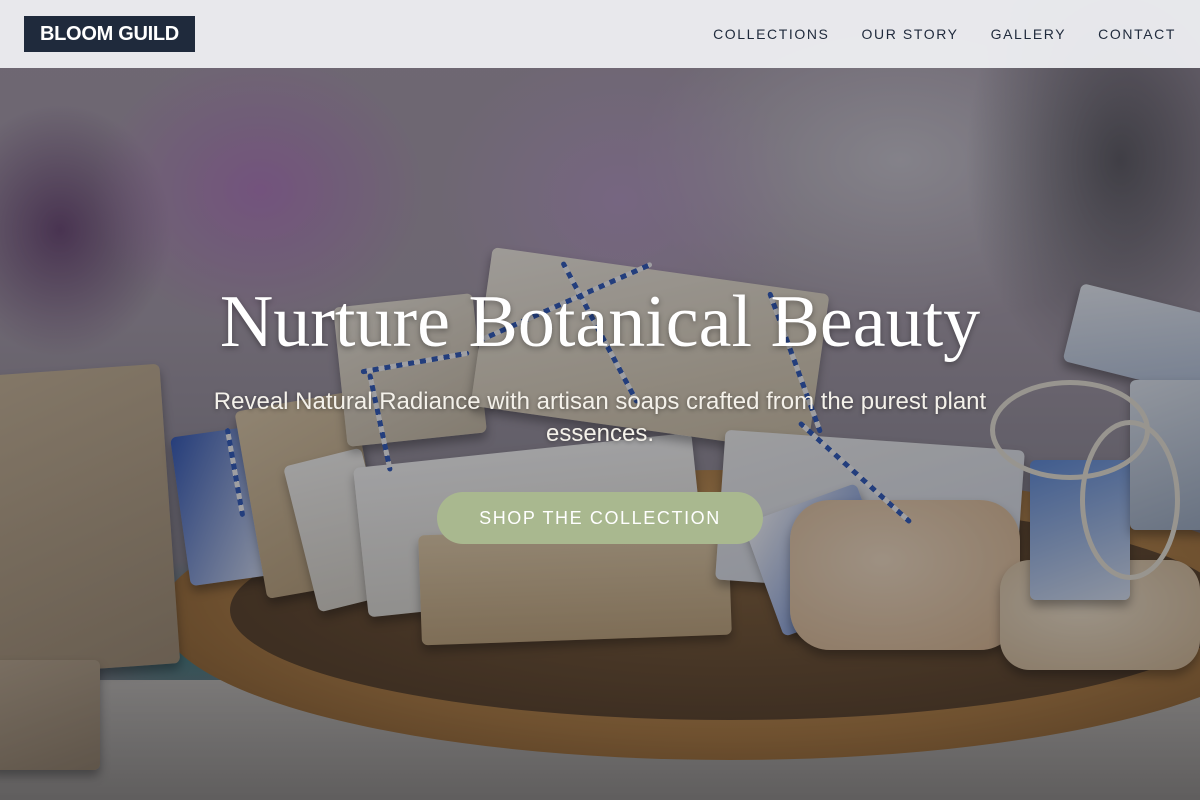 Image resolution: width=1200 pixels, height=800 pixels. Describe the element at coordinates (910, 34) in the screenshot. I see `nav-link-our-story: OUR STORY` at that location.